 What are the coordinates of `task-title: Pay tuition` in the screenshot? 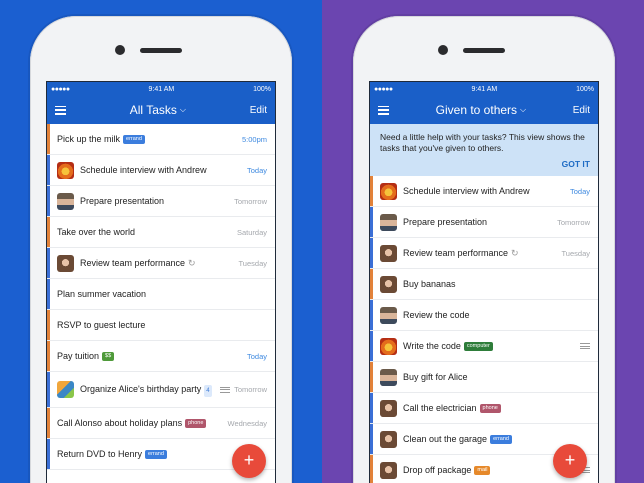 It's located at (78, 356).